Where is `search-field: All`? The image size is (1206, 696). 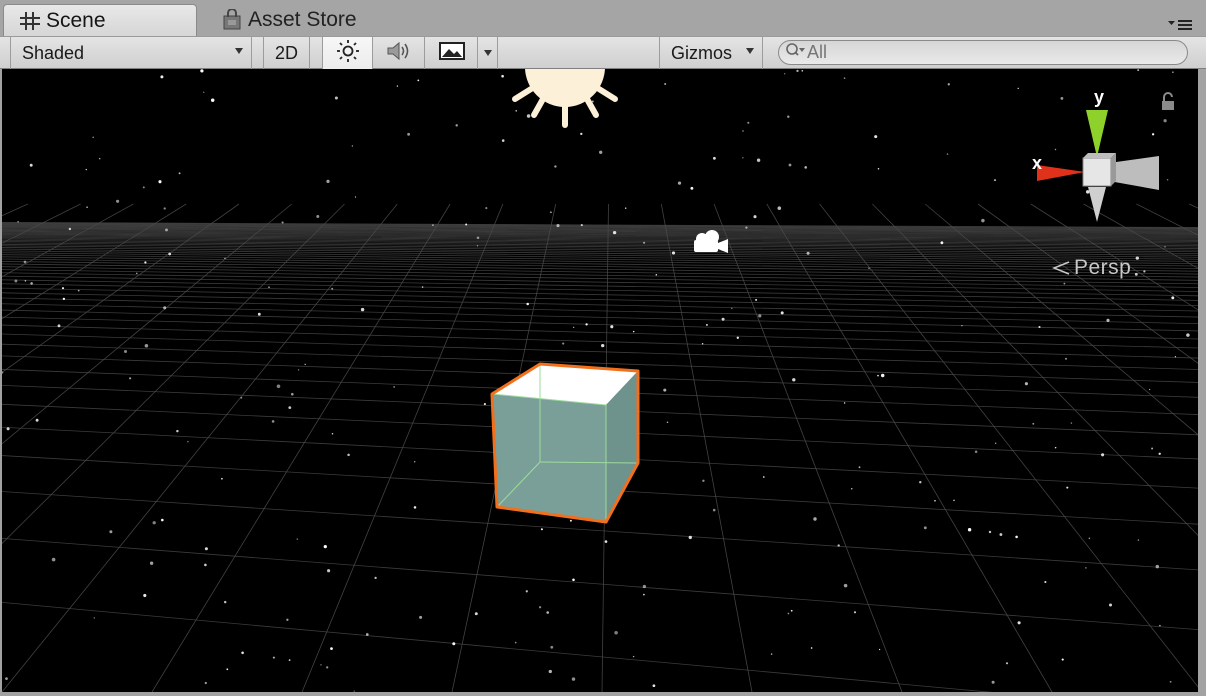
search-field: All is located at coordinates (983, 52).